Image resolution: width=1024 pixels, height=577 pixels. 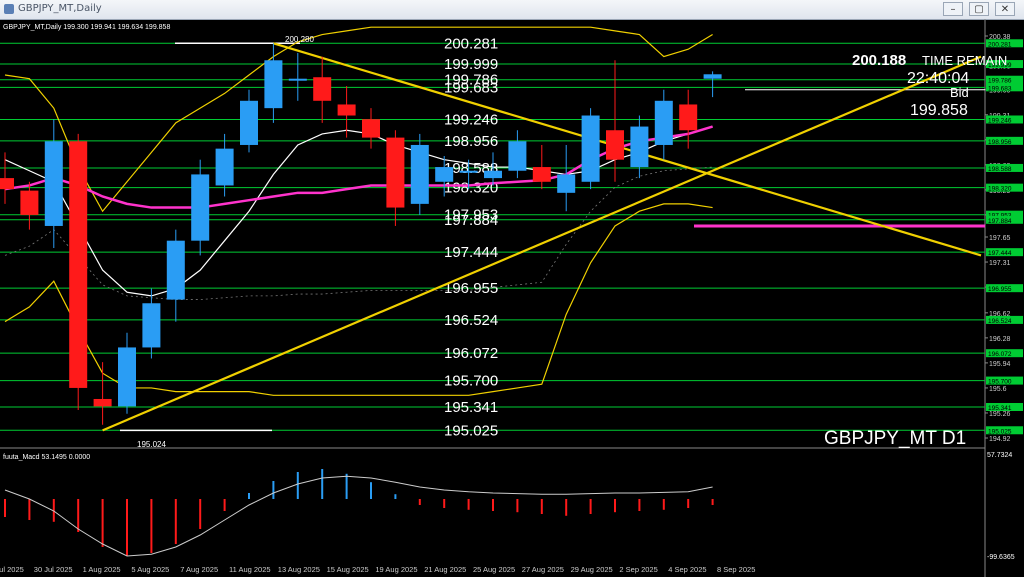 What do you see at coordinates (1000, 414) in the screenshot?
I see `axis-tick-label: 195.26` at bounding box center [1000, 414].